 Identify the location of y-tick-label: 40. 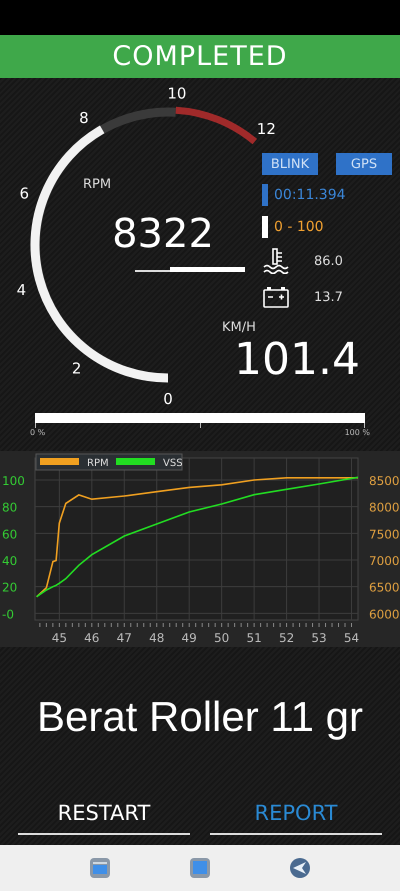
(10, 561).